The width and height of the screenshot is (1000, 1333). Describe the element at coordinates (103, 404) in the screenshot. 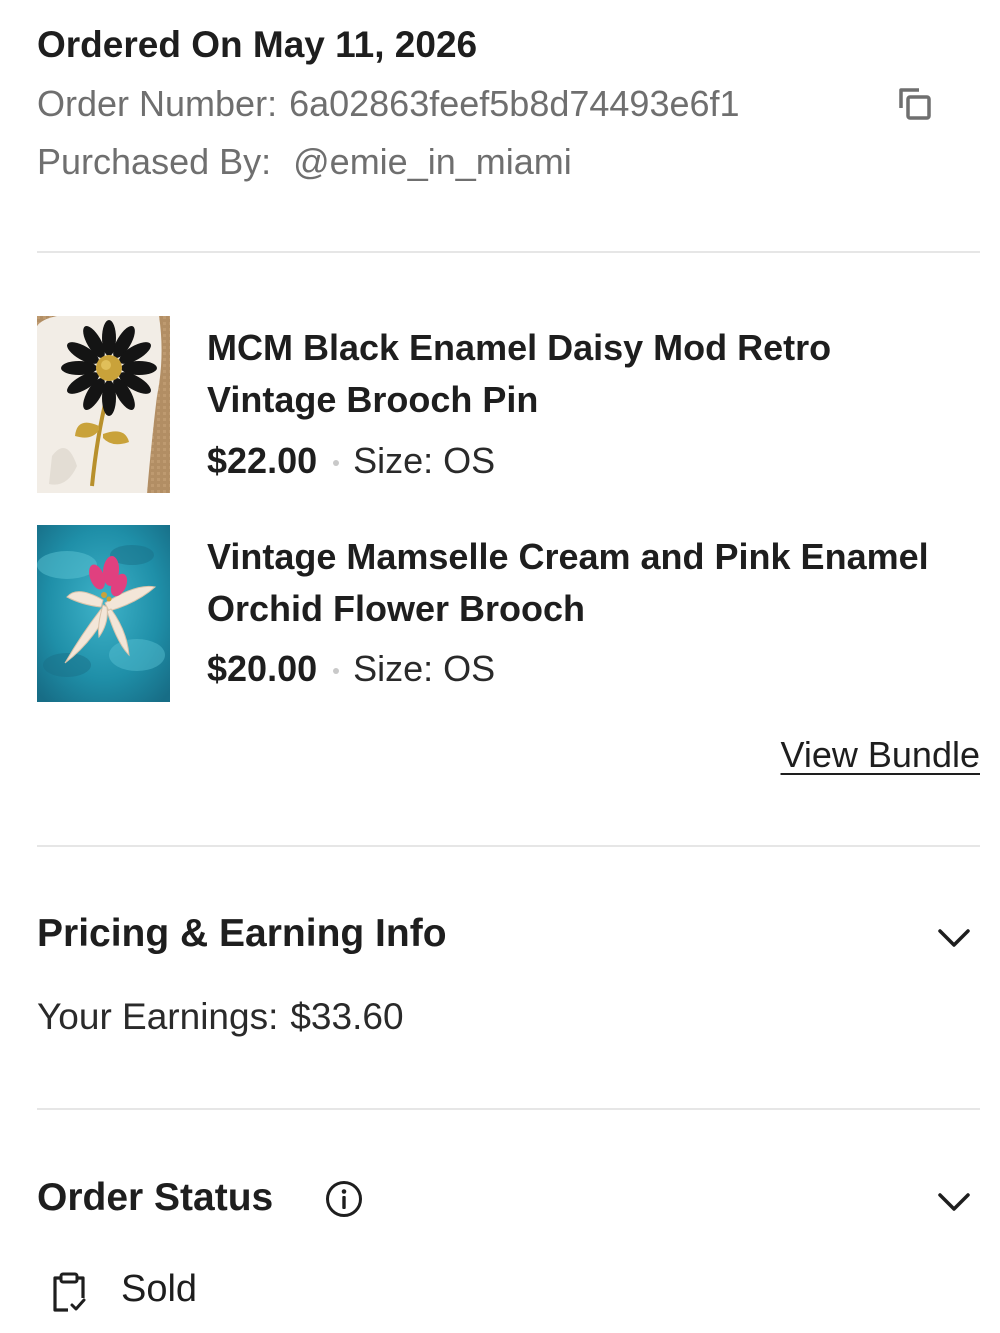

I see `item-thumbnail-daisy-brooch` at that location.